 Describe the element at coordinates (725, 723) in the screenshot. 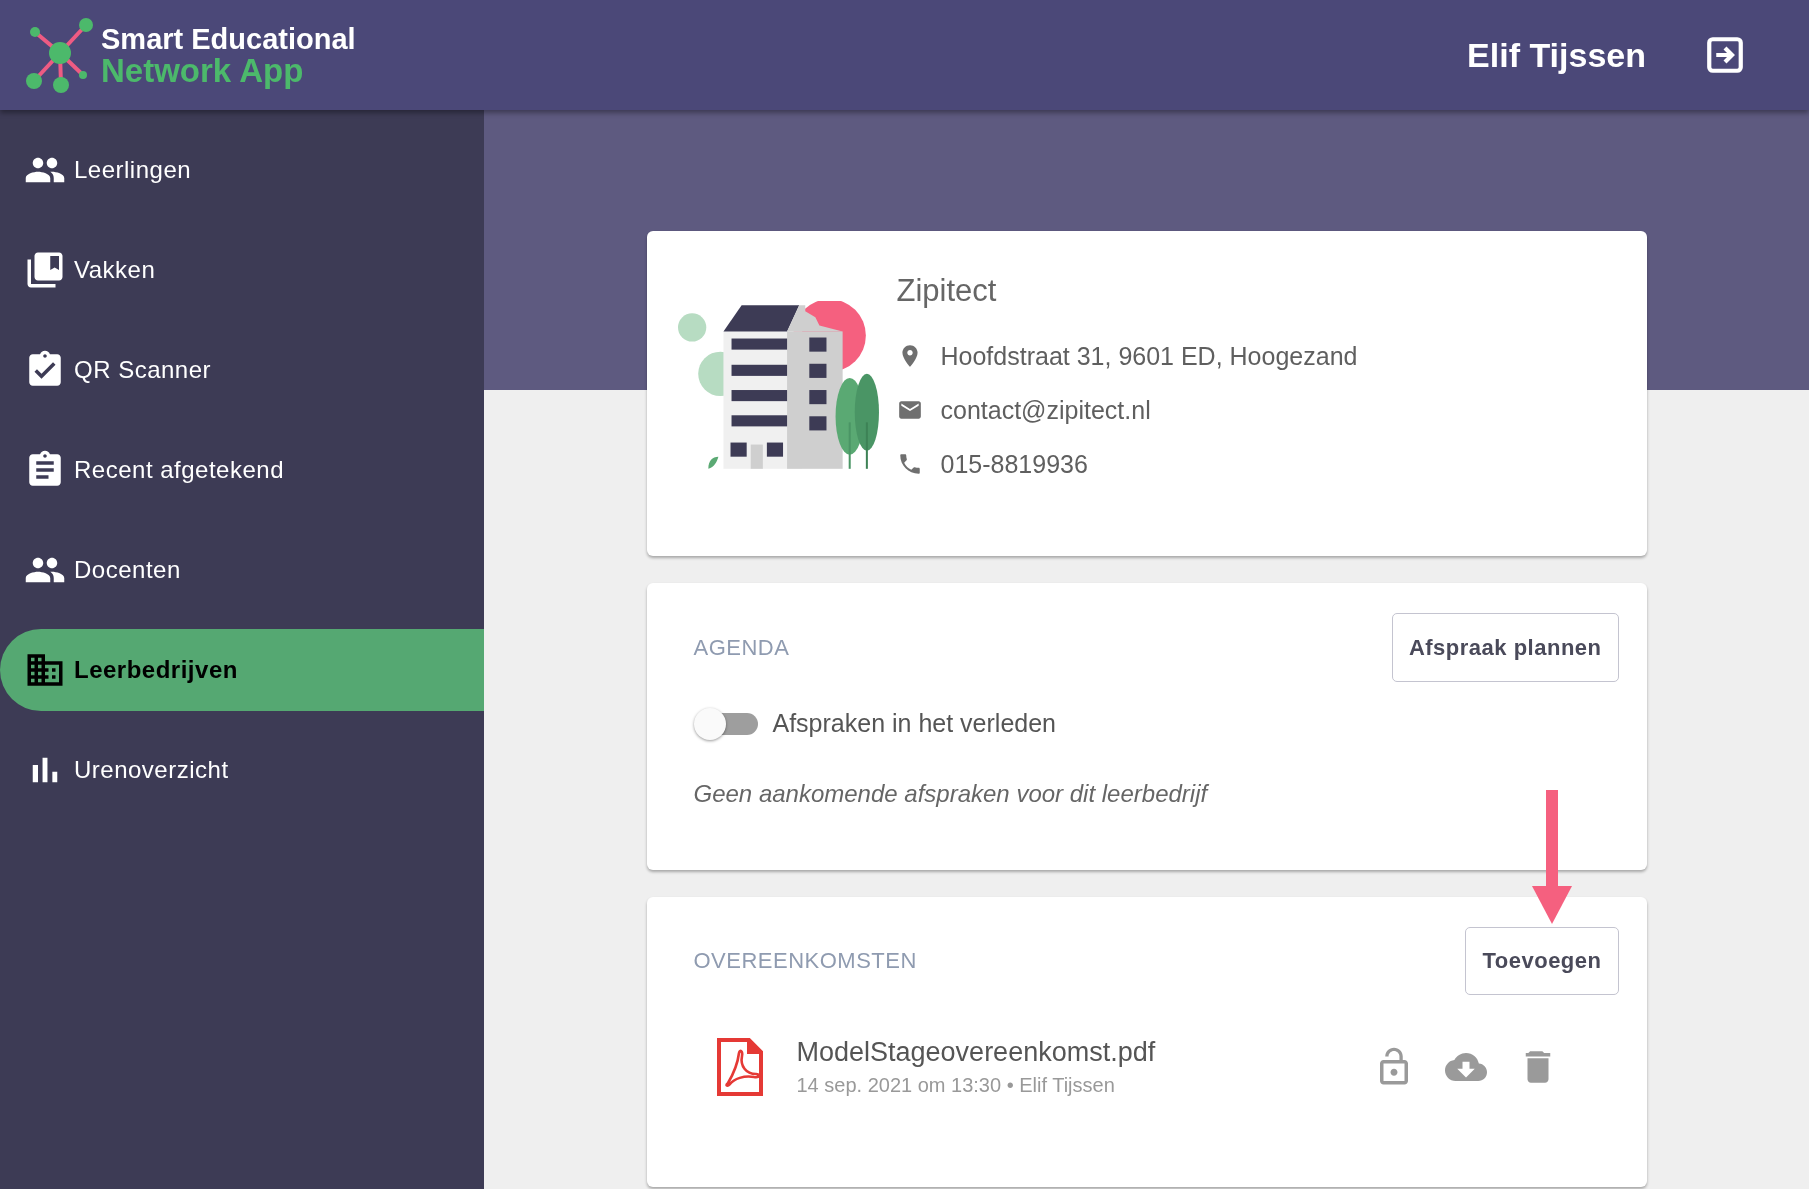

I see `toggle-switch` at that location.